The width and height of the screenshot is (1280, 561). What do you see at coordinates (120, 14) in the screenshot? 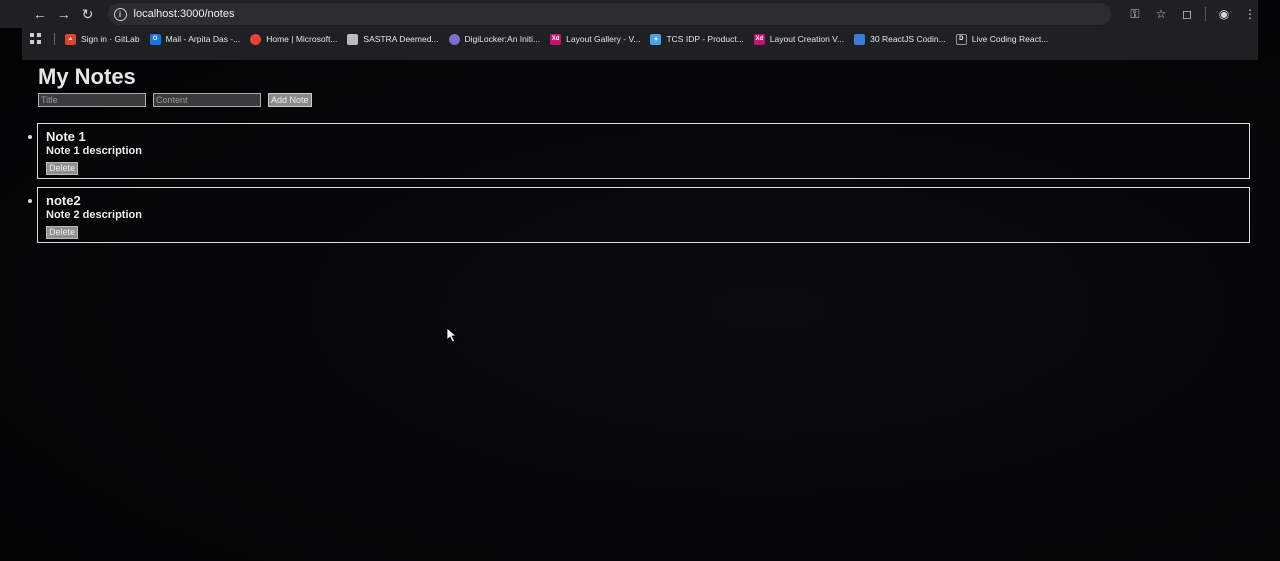
I see `site-info-icon: i` at bounding box center [120, 14].